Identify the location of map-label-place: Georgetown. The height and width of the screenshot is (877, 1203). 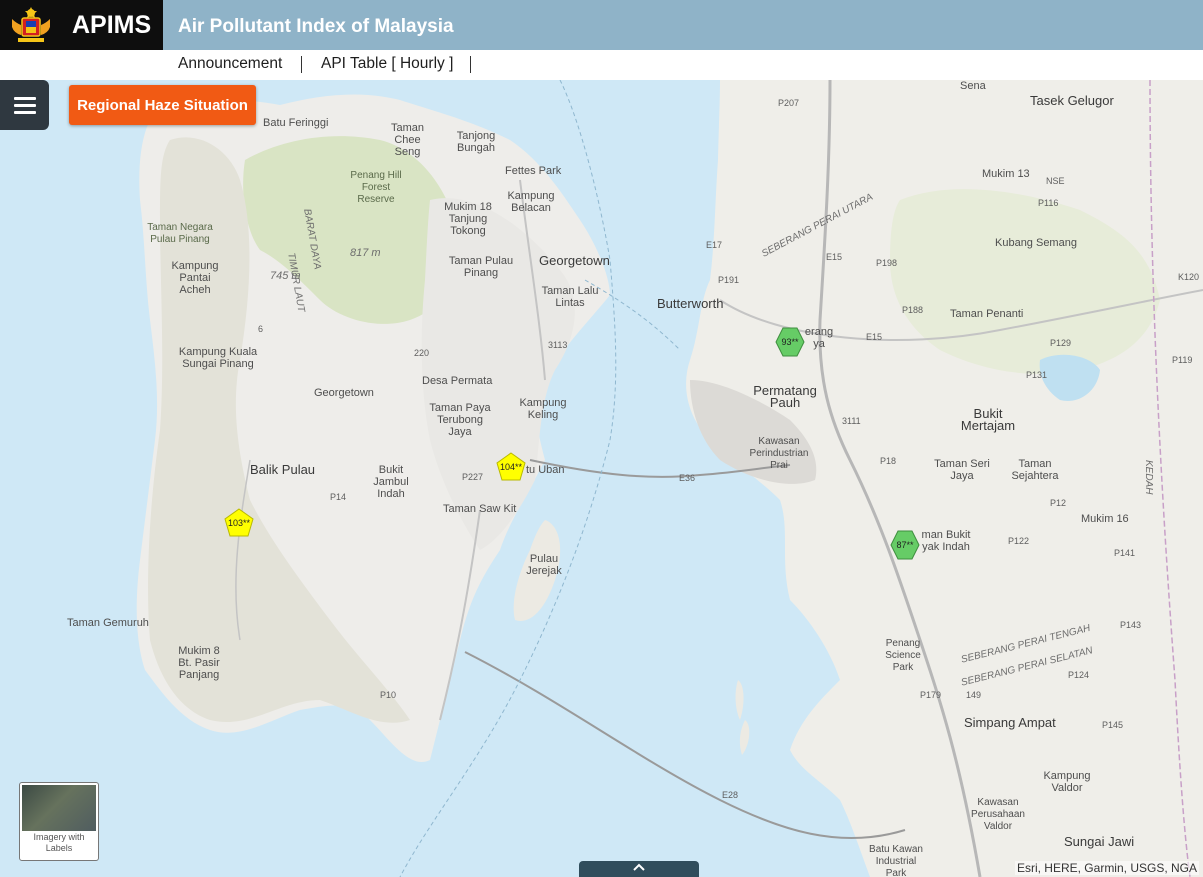
(344, 393).